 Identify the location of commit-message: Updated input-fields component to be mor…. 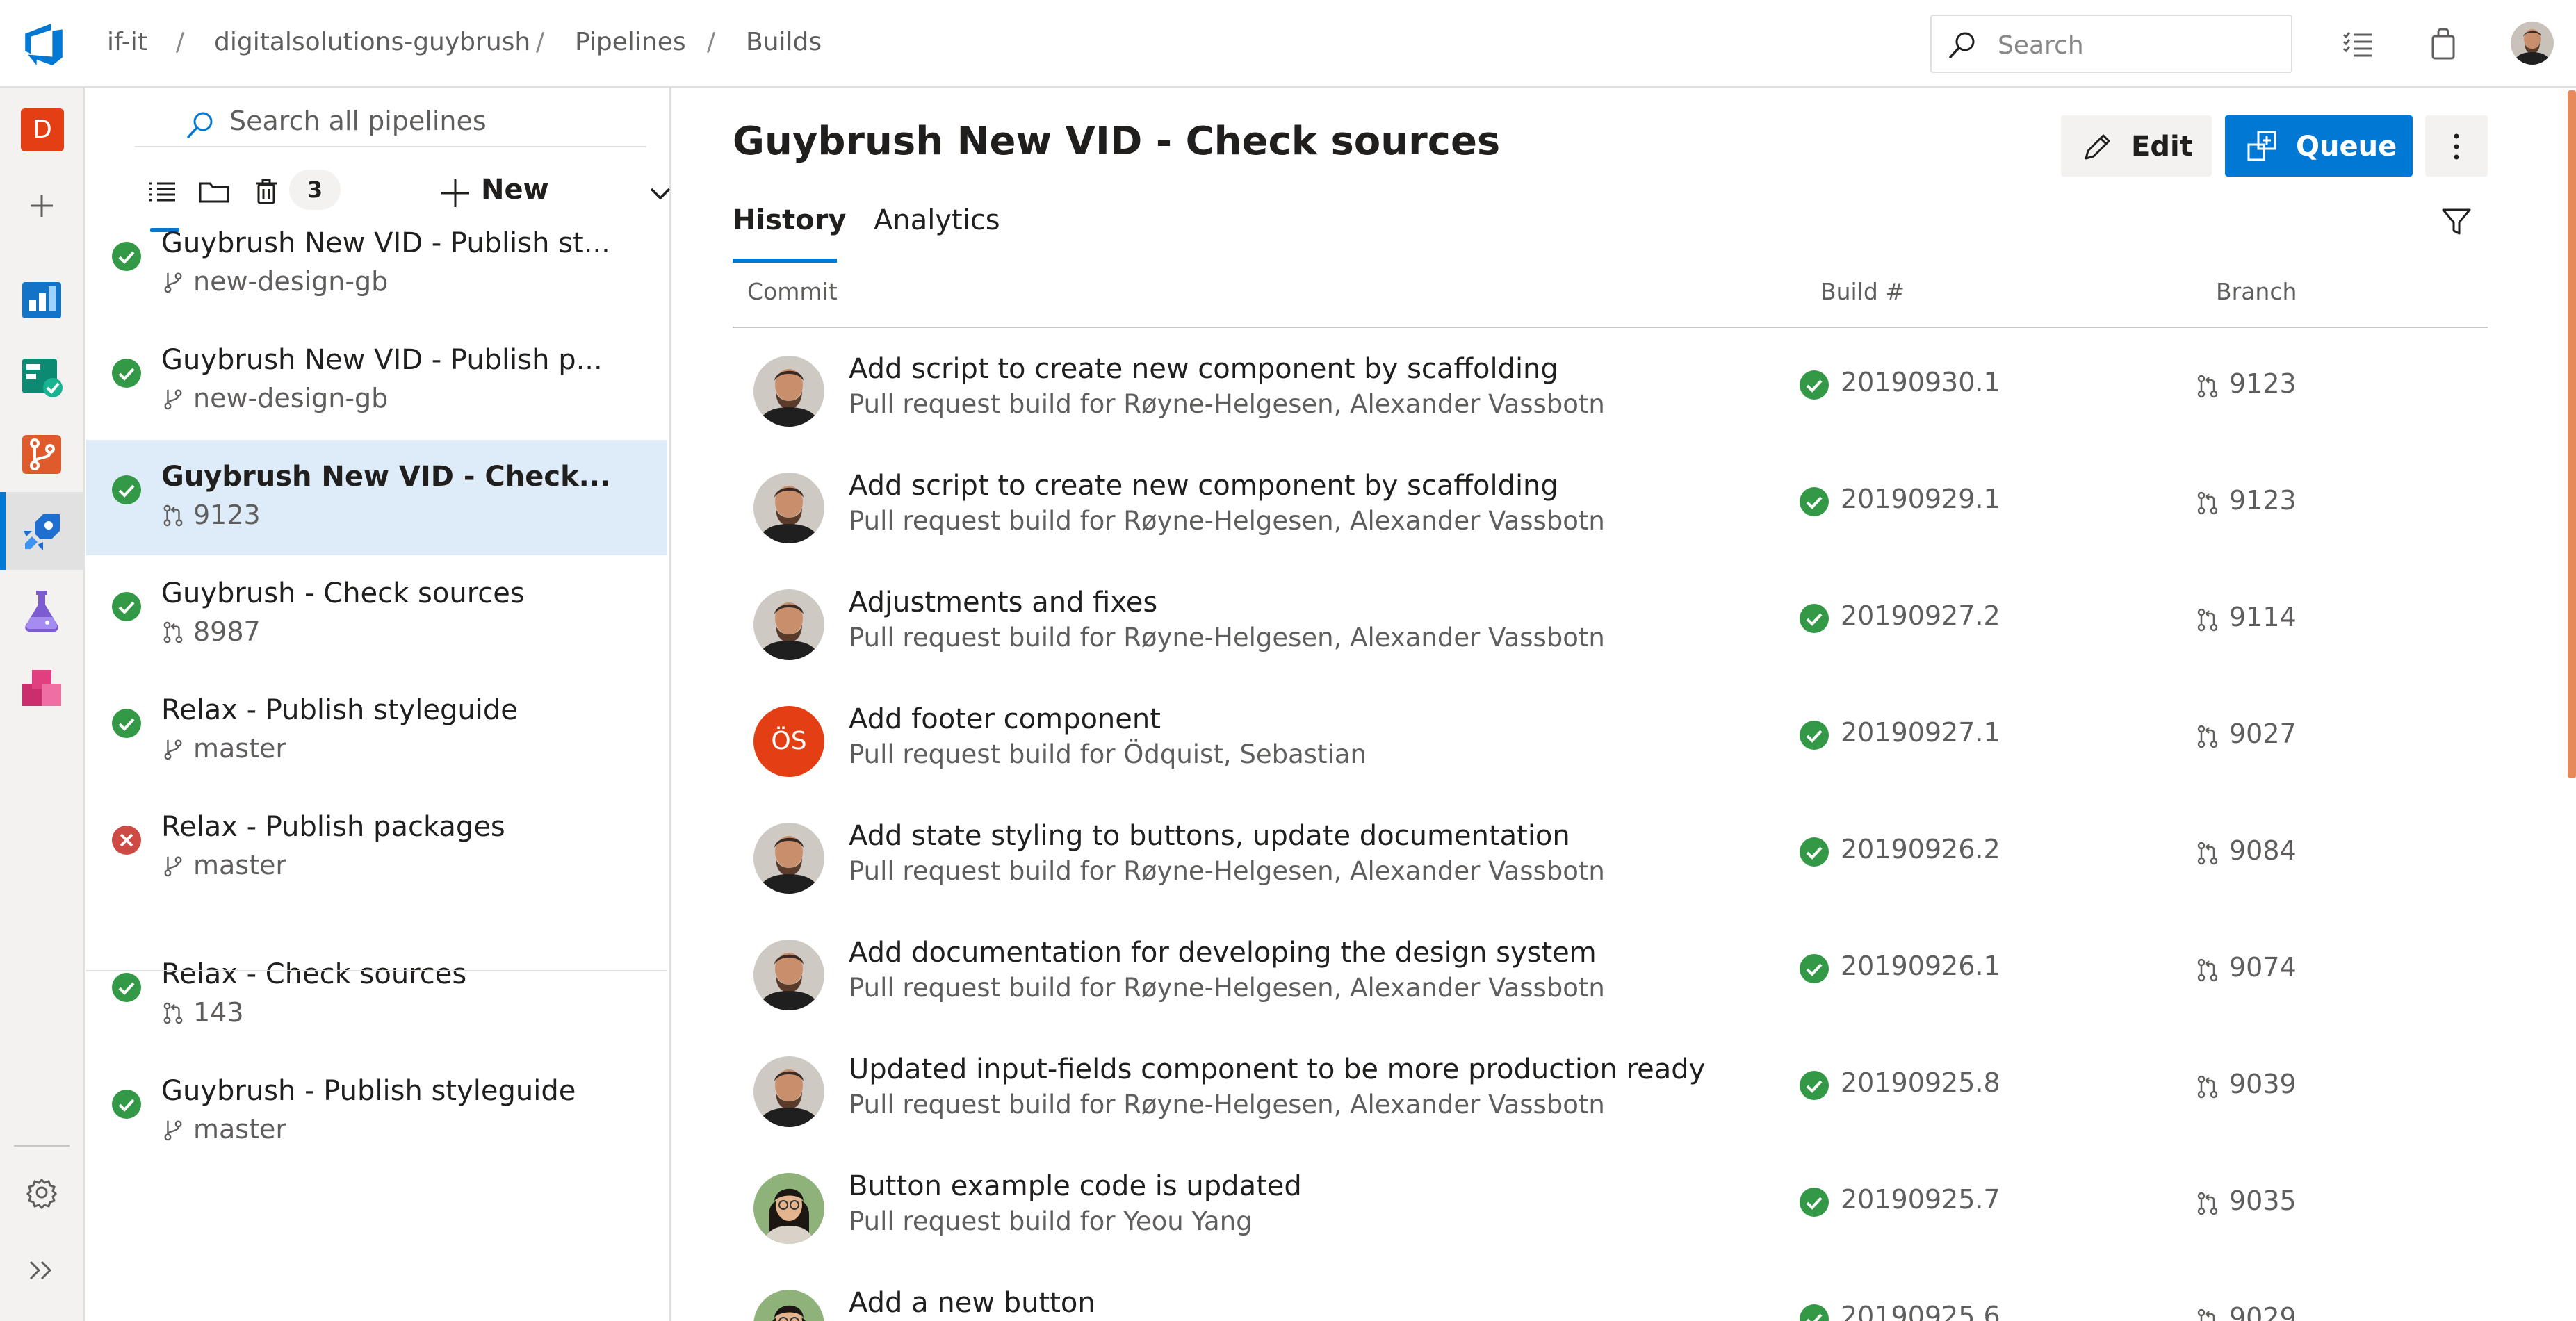
(1277, 1069).